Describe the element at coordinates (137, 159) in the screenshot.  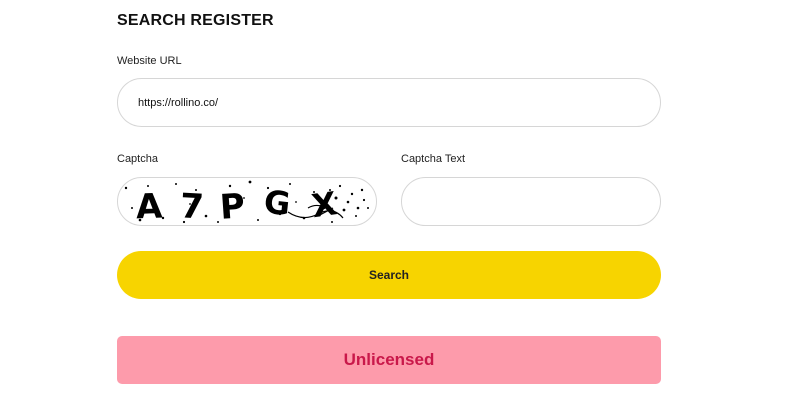
I see `captcha-label: Captcha` at that location.